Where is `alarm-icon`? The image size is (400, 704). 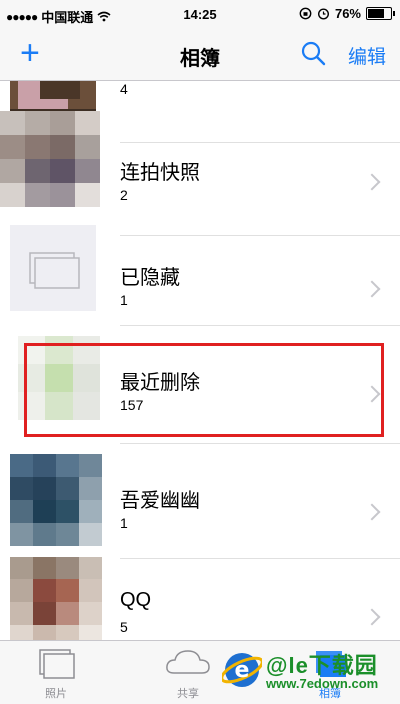
alarm-icon is located at coordinates (323, 14).